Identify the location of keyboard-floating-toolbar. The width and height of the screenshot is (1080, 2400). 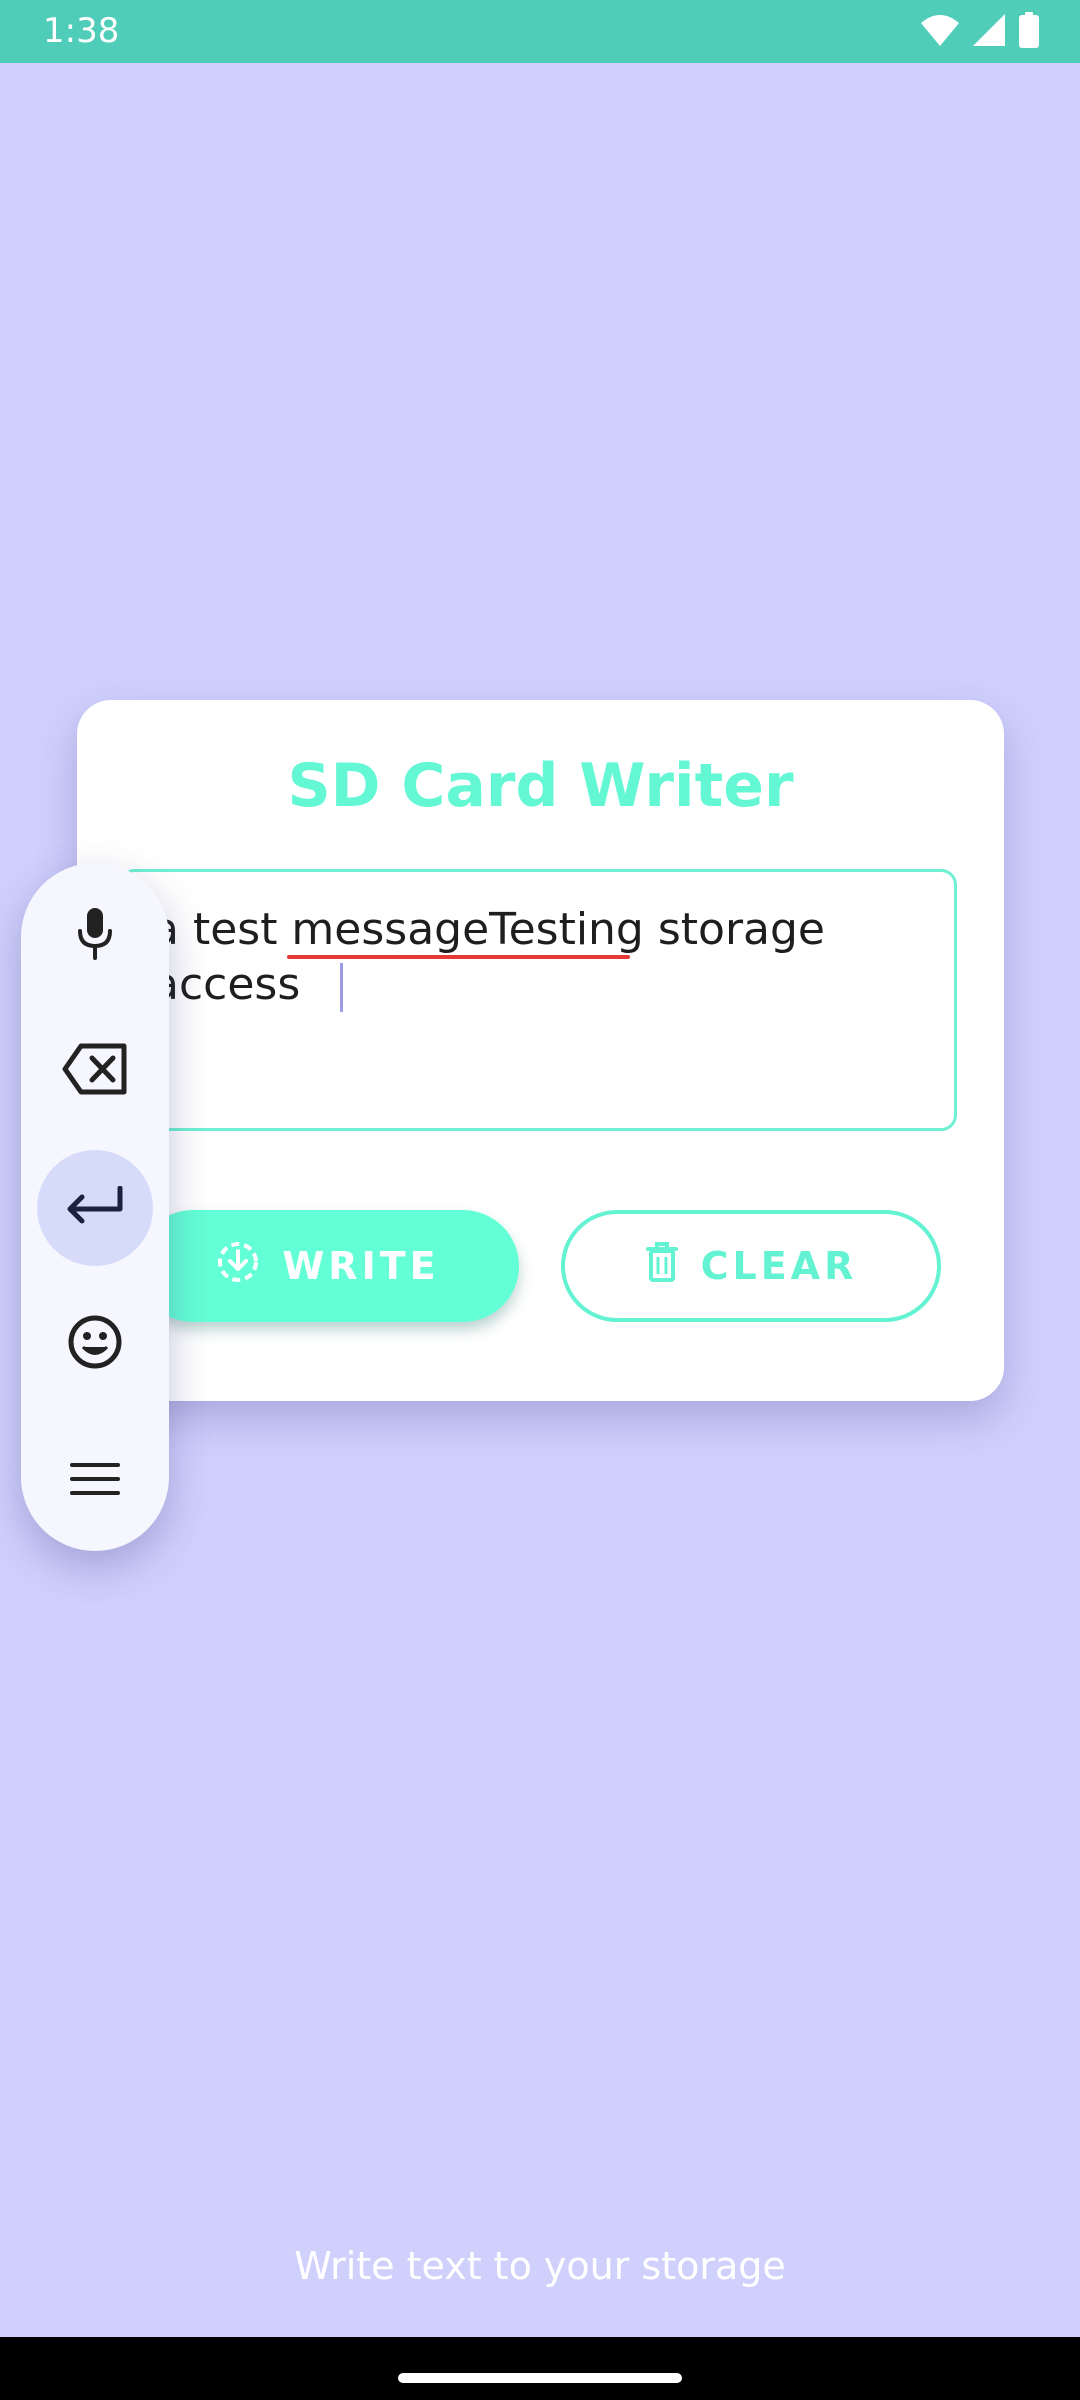
(95, 1207).